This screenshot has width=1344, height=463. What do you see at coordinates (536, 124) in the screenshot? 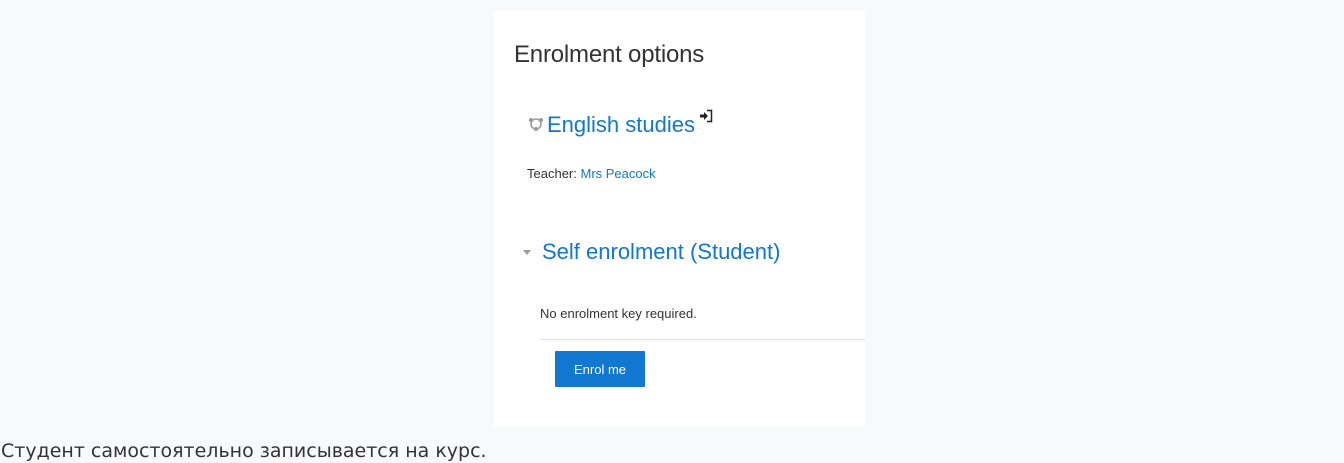
I see `course-icon` at bounding box center [536, 124].